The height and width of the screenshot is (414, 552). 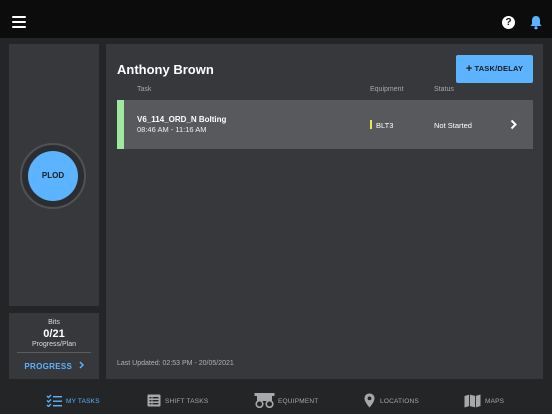 I want to click on bottom-nav: MY TASKS SHIFT TASKS EQUIPMENT LOCATIONS, so click(x=276, y=401).